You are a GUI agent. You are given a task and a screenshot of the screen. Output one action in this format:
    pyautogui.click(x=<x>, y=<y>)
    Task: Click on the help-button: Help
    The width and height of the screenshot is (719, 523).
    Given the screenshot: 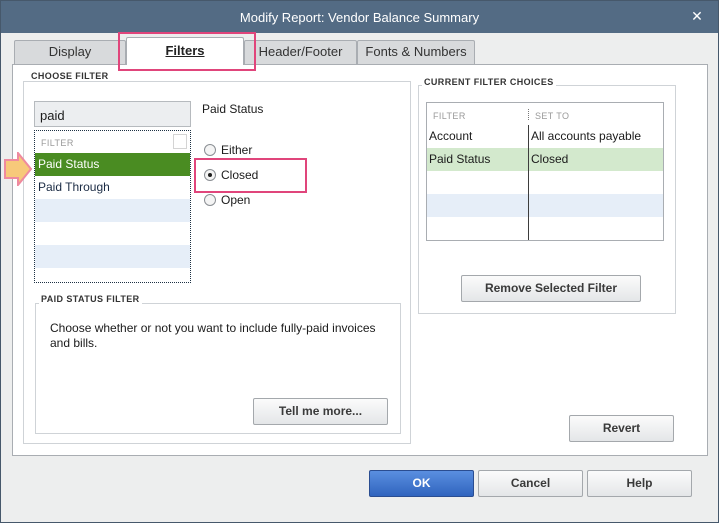 What is the action you would take?
    pyautogui.click(x=639, y=483)
    